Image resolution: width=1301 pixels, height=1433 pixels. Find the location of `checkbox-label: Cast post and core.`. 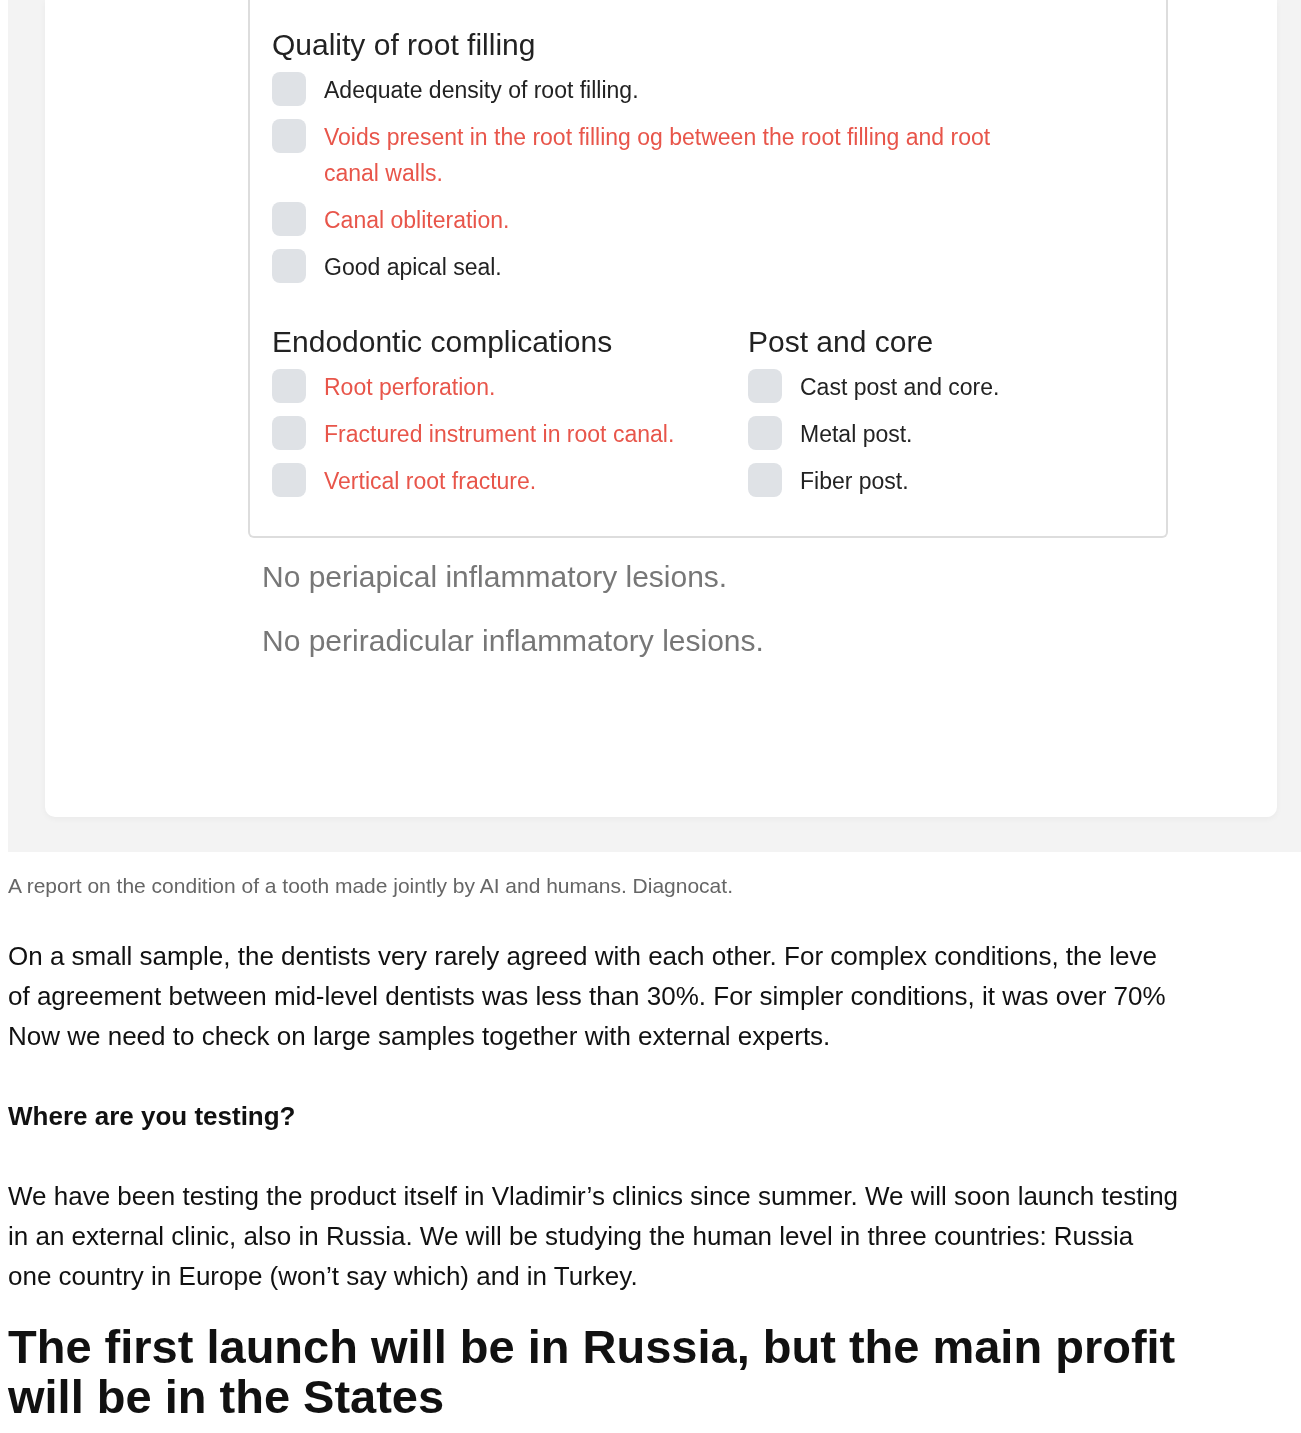

checkbox-label: Cast post and core. is located at coordinates (900, 387).